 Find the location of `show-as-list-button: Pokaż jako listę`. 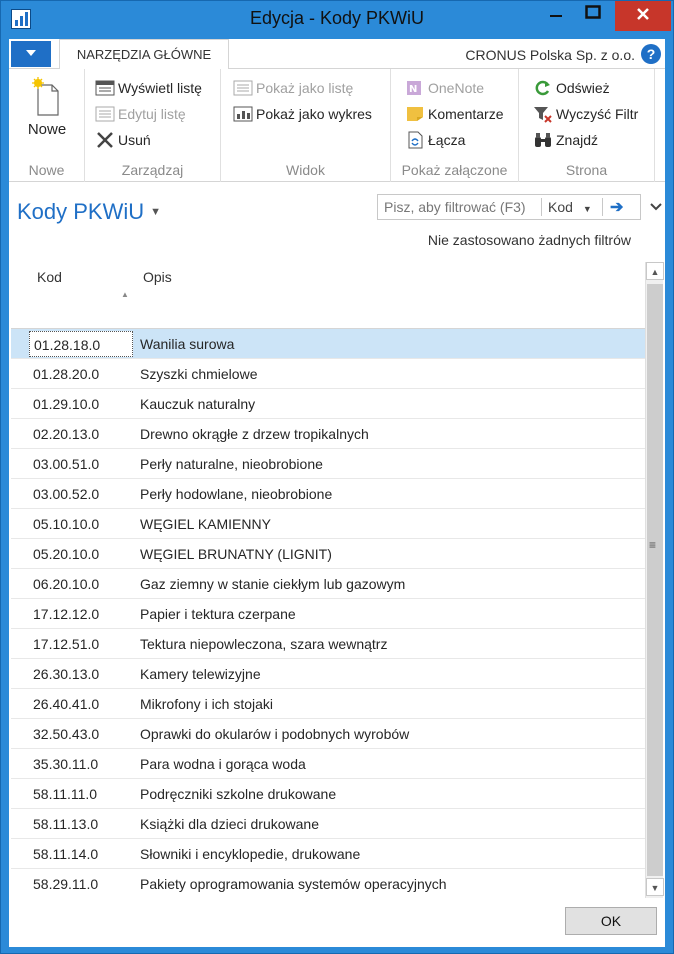

show-as-list-button: Pokaż jako listę is located at coordinates (293, 88).